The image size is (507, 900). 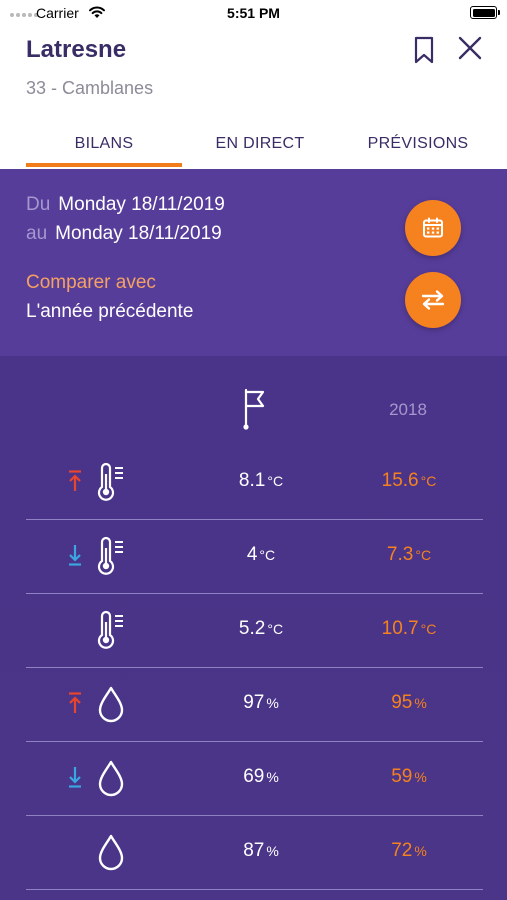 I want to click on bookmark-icon, so click(x=424, y=50).